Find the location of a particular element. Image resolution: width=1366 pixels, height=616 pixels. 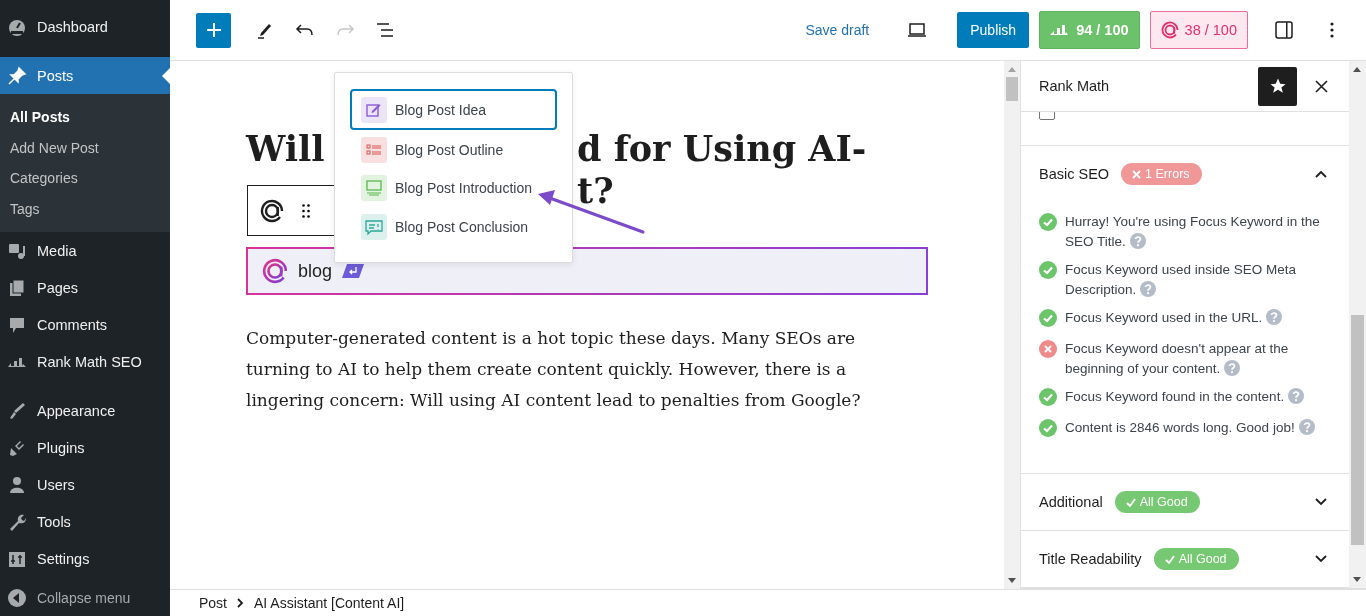

favorite-button is located at coordinates (1277, 86).